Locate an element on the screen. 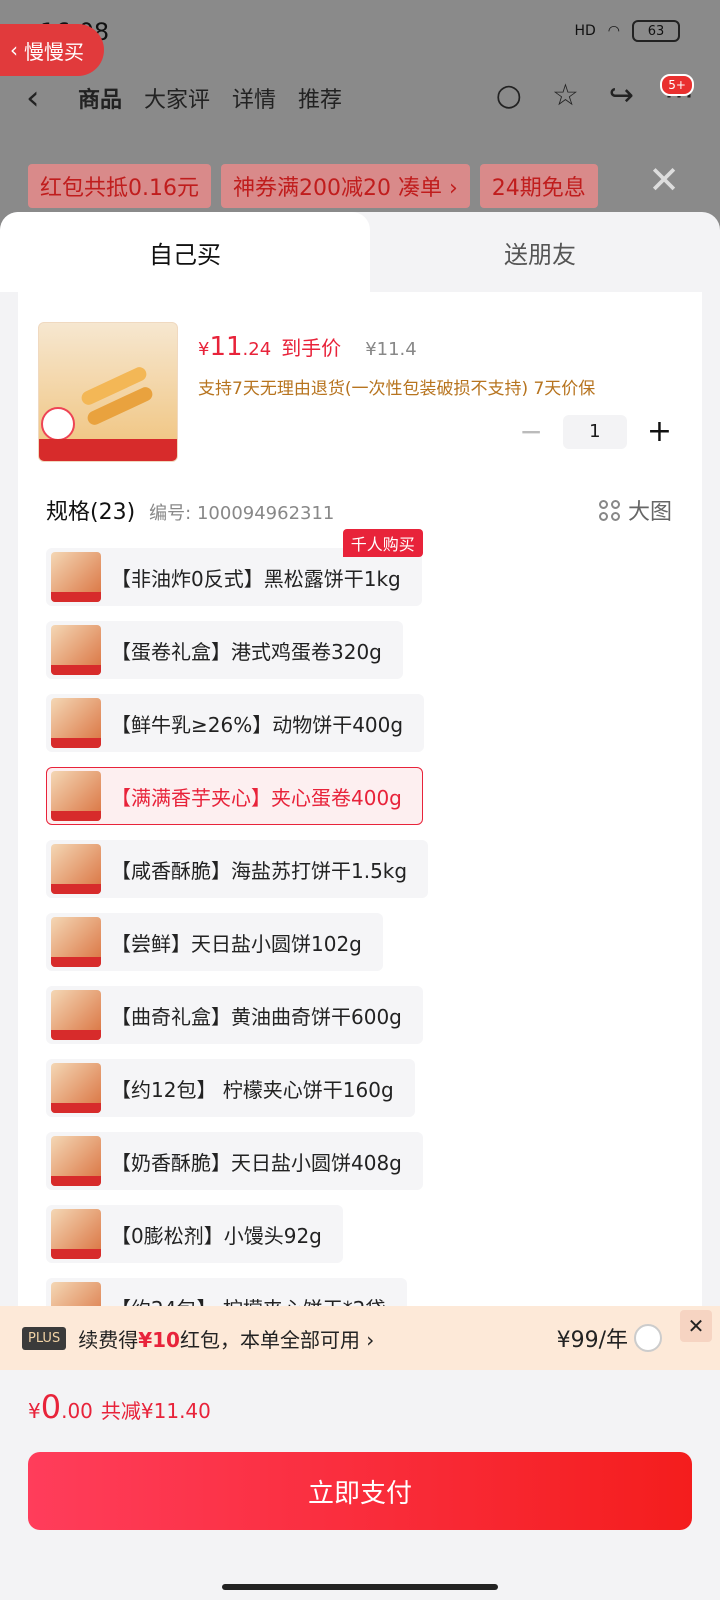  quantity-stepper: − 1 + is located at coordinates (595, 431).